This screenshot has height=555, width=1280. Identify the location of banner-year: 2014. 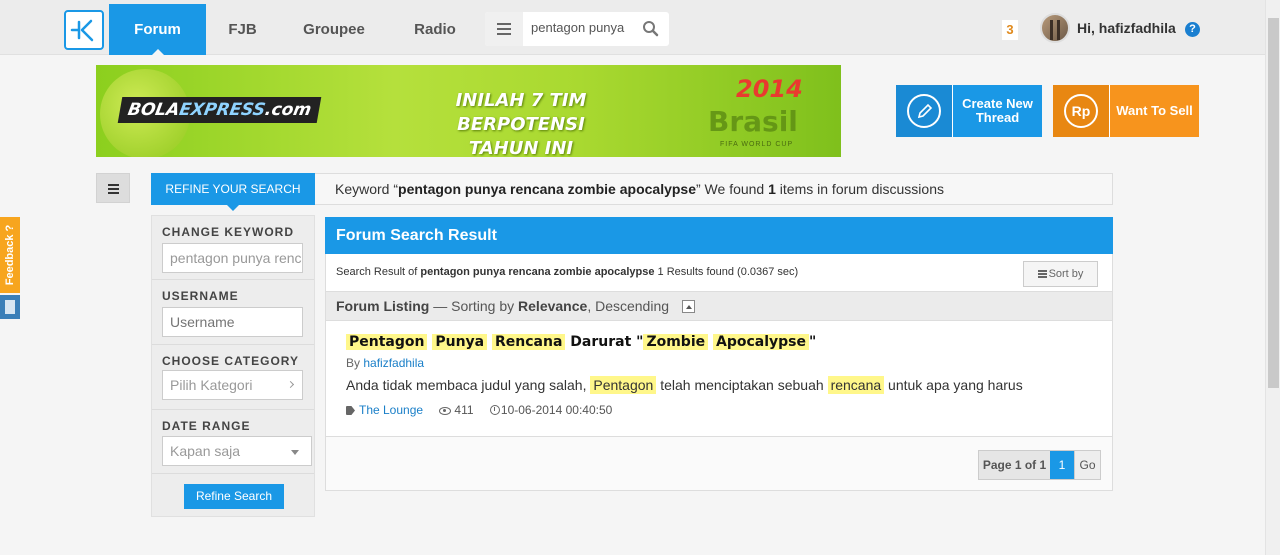
(769, 89).